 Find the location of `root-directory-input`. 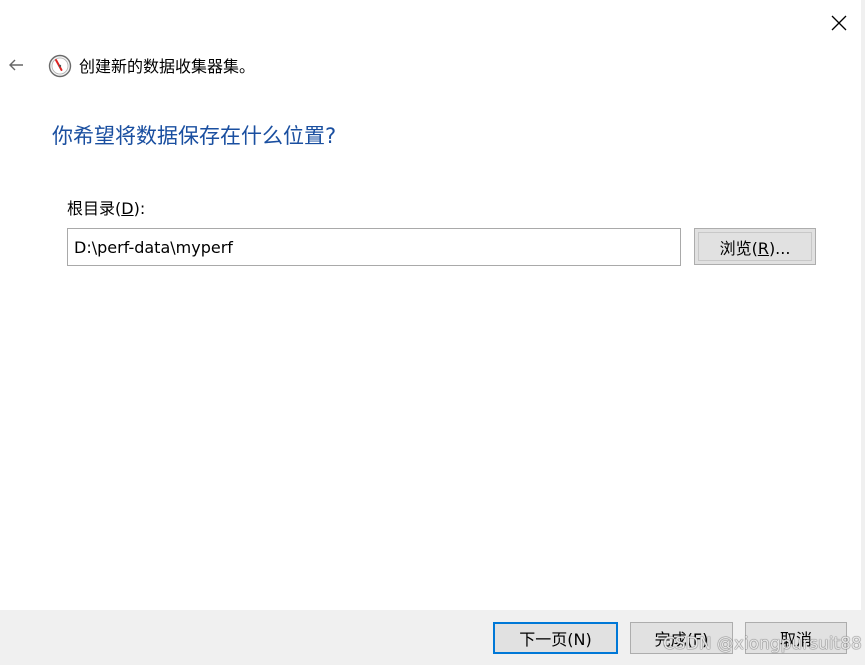

root-directory-input is located at coordinates (374, 247).